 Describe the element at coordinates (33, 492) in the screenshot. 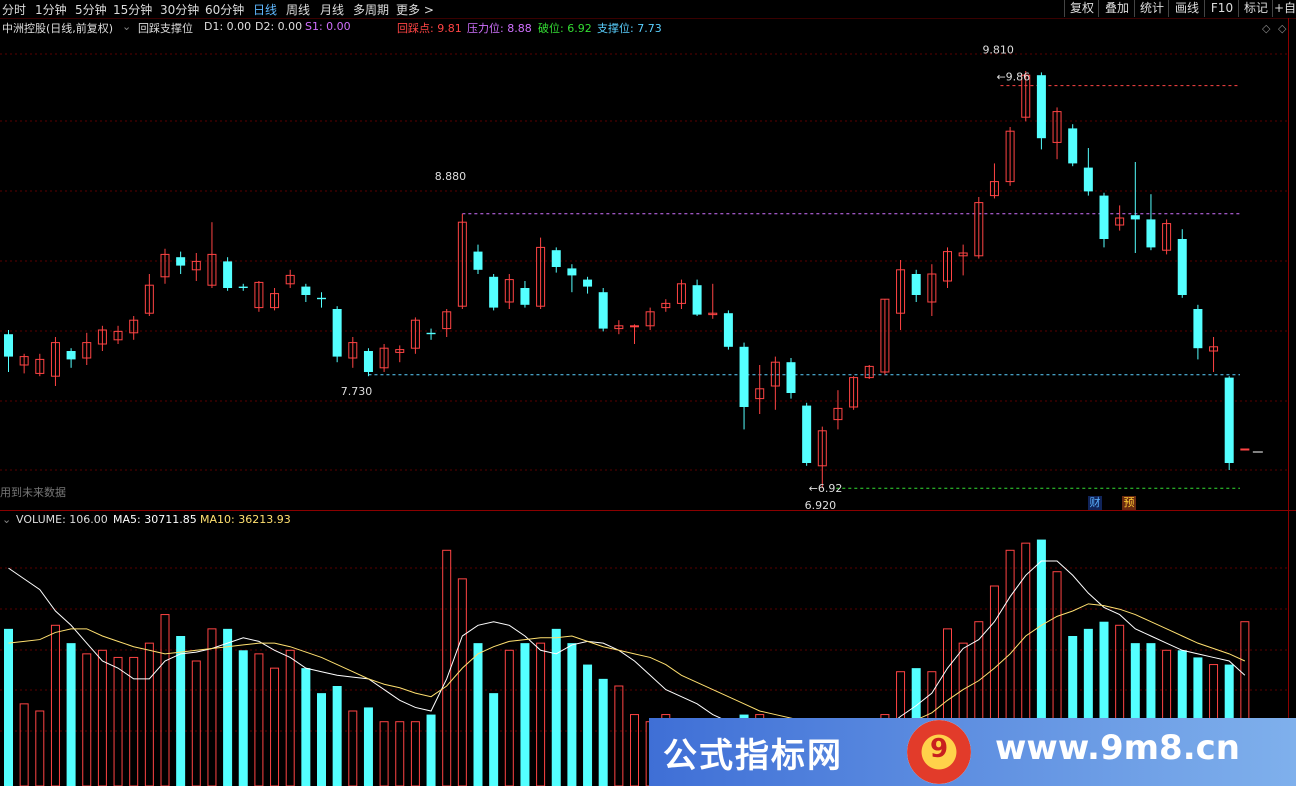

I see `future-data-note: 用到未来数据` at that location.